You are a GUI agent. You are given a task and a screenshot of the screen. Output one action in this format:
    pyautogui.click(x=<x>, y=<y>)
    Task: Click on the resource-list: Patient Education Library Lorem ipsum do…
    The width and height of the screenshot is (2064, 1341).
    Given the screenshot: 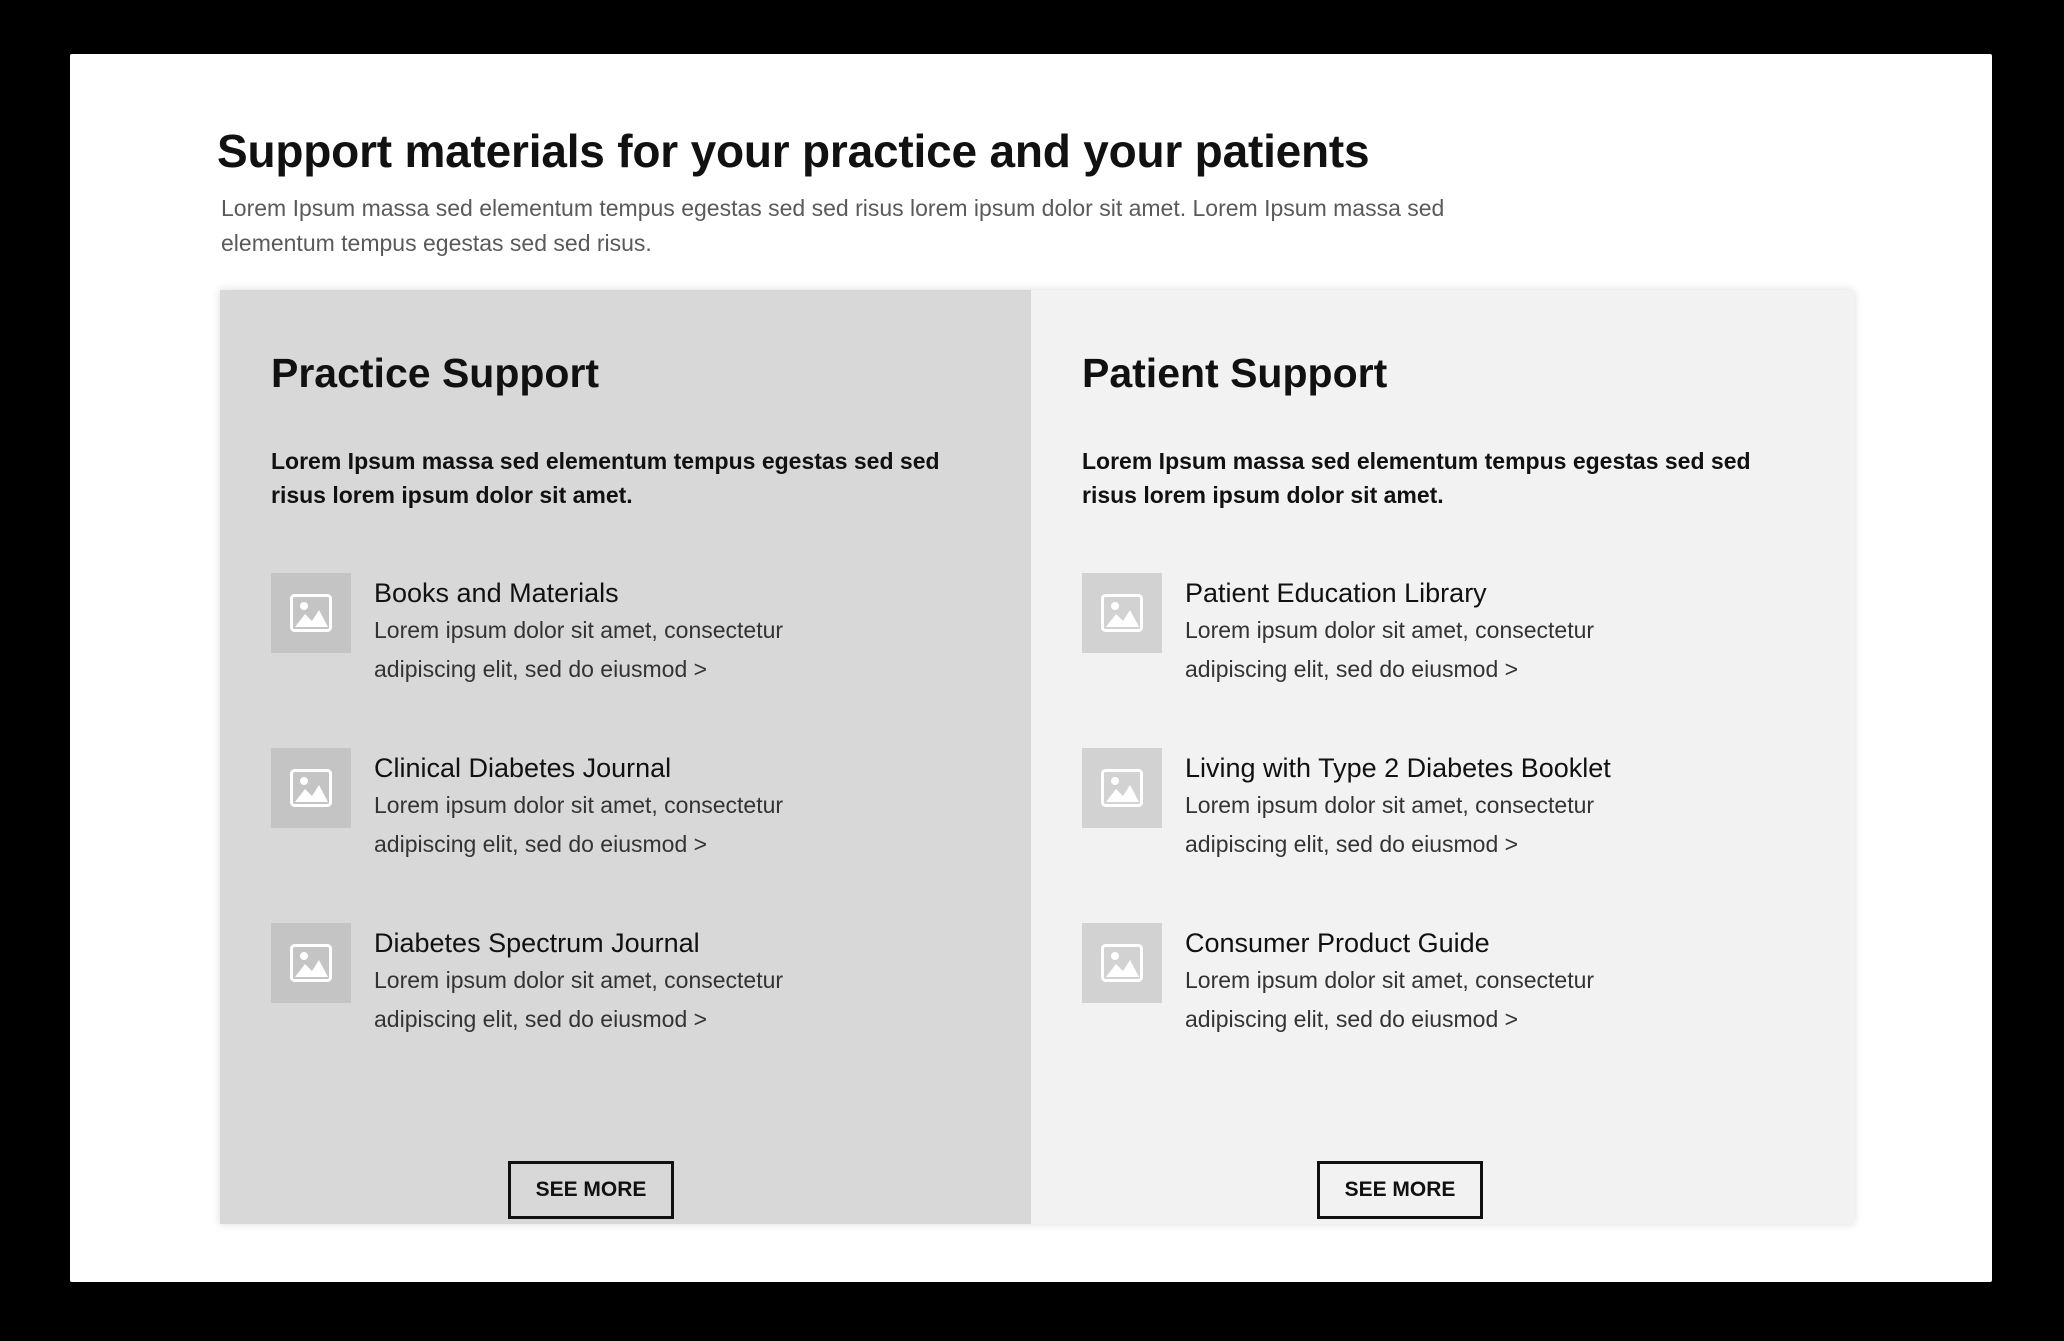 What is the action you would take?
    pyautogui.click(x=1443, y=835)
    